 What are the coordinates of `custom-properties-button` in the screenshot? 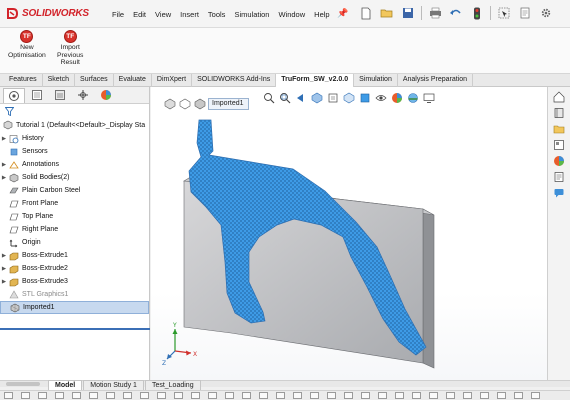 It's located at (559, 176).